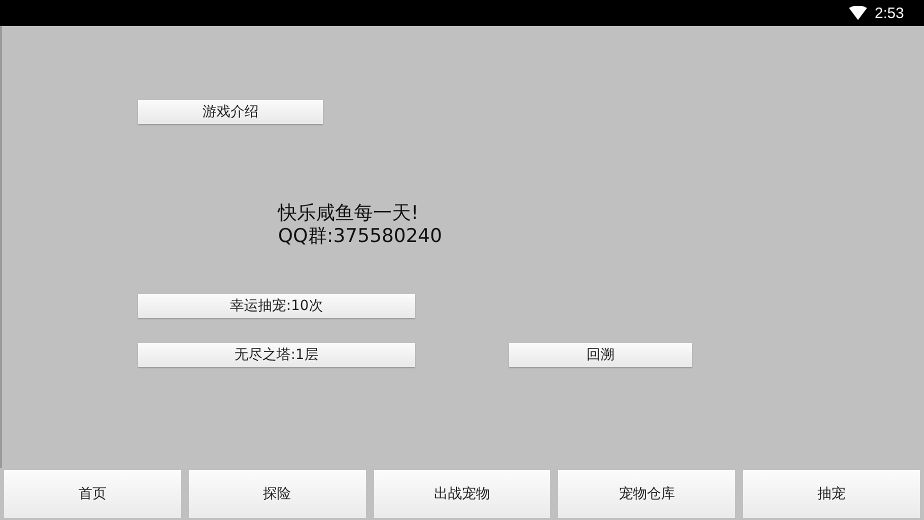  I want to click on game-intro-button: 游戏介绍, so click(230, 112).